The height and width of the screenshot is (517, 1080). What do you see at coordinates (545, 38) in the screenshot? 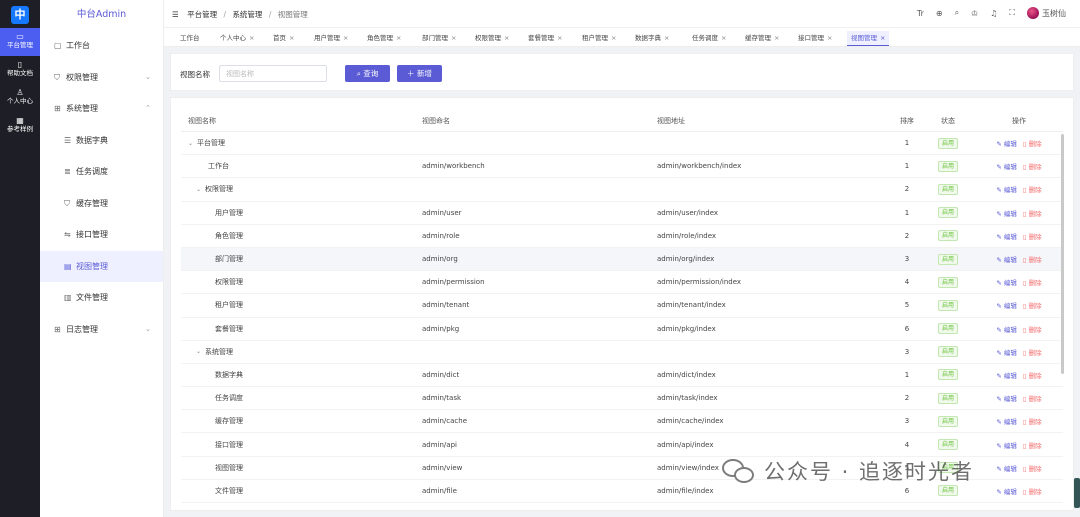
I see `tab: 套餐管理 ×` at bounding box center [545, 38].